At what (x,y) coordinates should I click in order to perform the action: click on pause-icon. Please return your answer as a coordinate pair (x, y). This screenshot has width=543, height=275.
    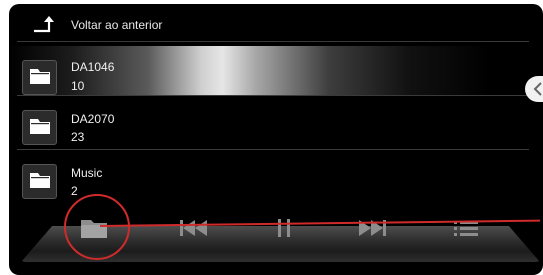
    Looking at the image, I should click on (284, 228).